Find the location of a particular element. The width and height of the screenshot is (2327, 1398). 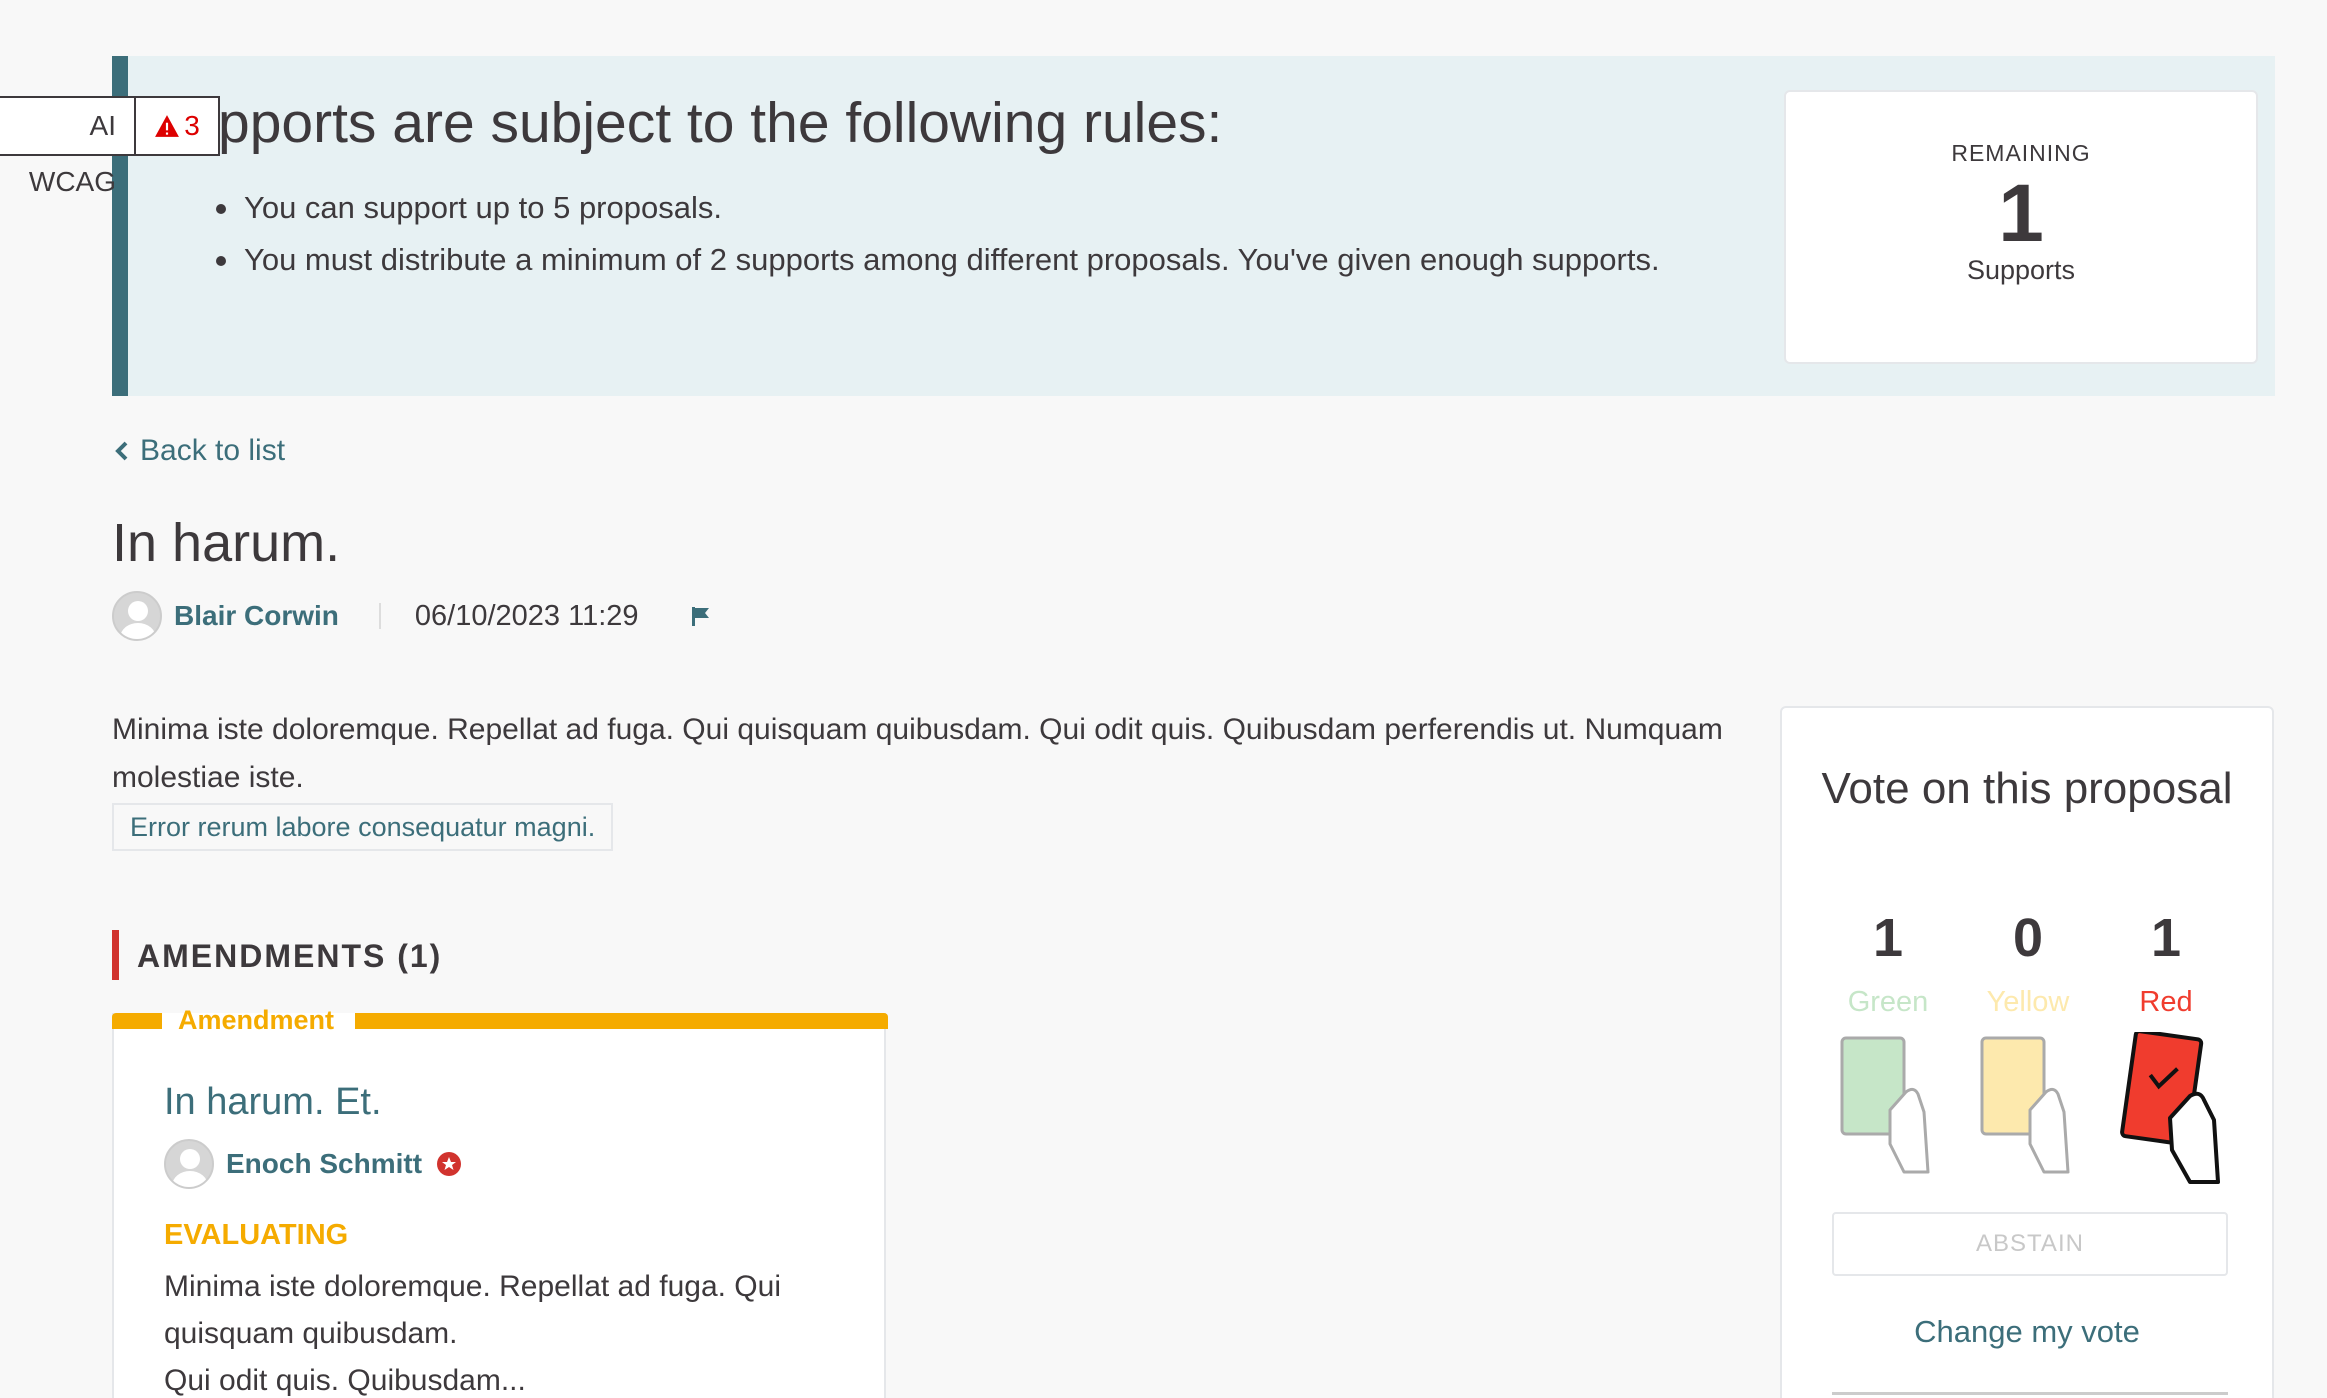

vote-count-red: 1 is located at coordinates (2166, 938).